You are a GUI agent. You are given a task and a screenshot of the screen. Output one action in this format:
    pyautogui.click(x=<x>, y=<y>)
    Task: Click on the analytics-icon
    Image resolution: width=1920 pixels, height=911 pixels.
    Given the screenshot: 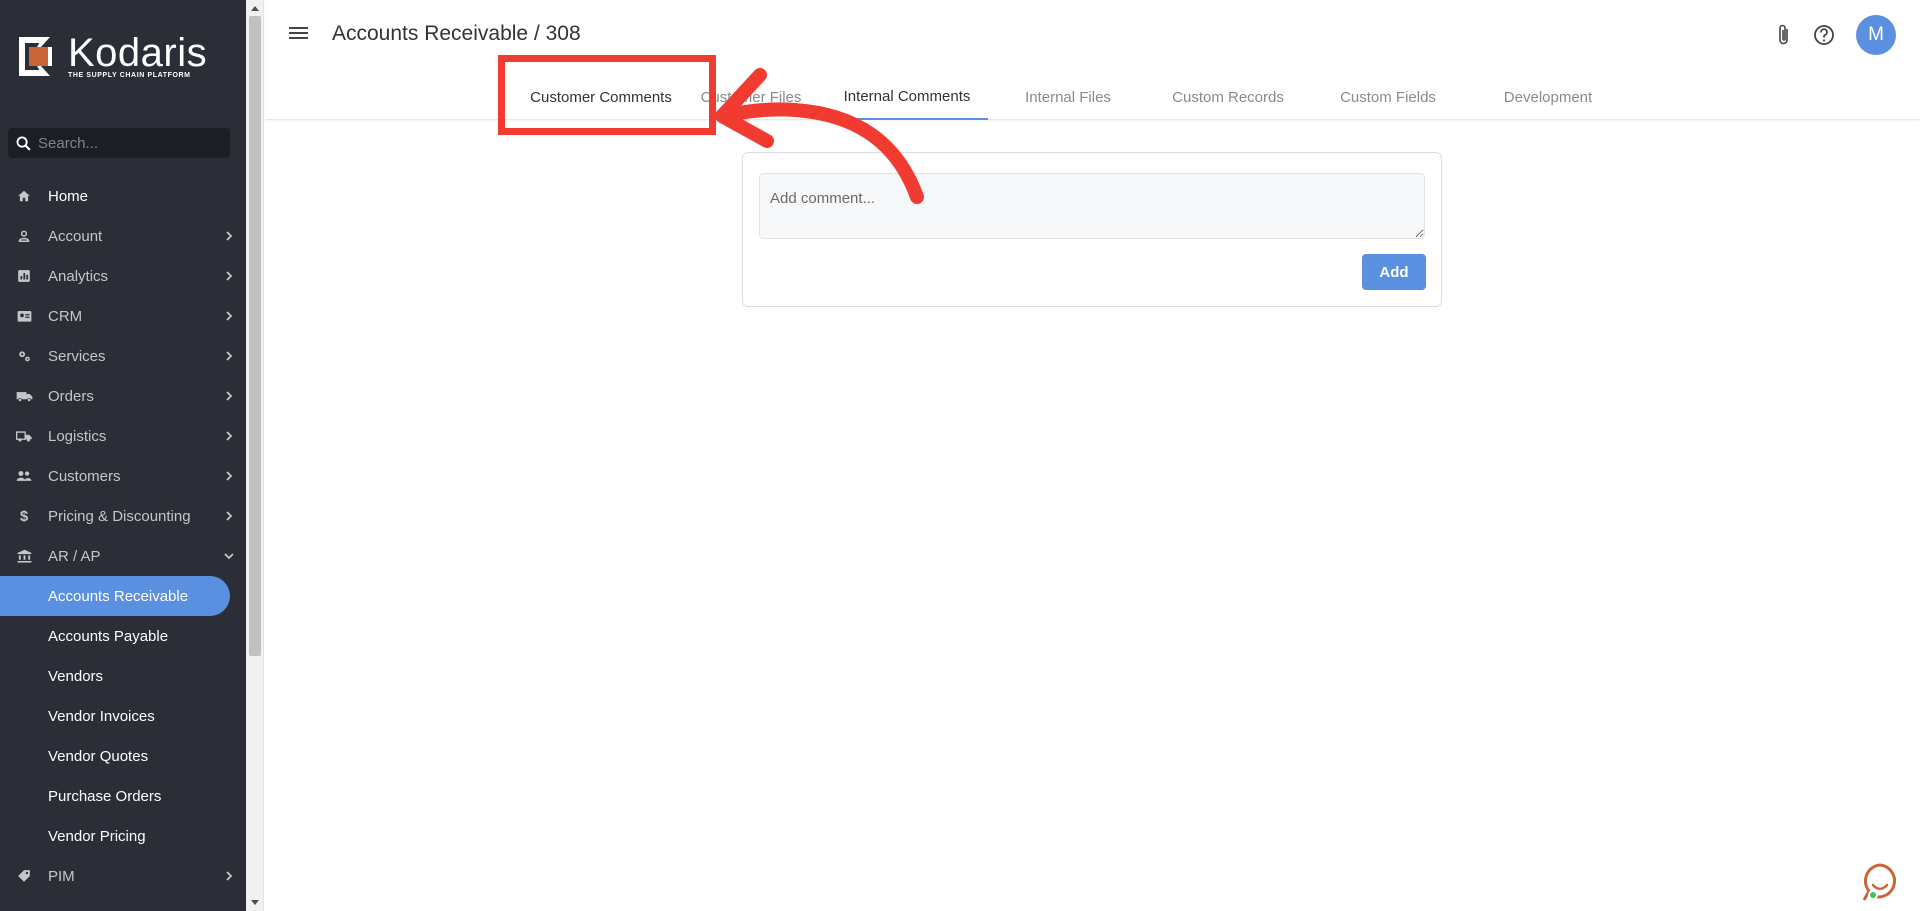 What is the action you would take?
    pyautogui.click(x=24, y=276)
    